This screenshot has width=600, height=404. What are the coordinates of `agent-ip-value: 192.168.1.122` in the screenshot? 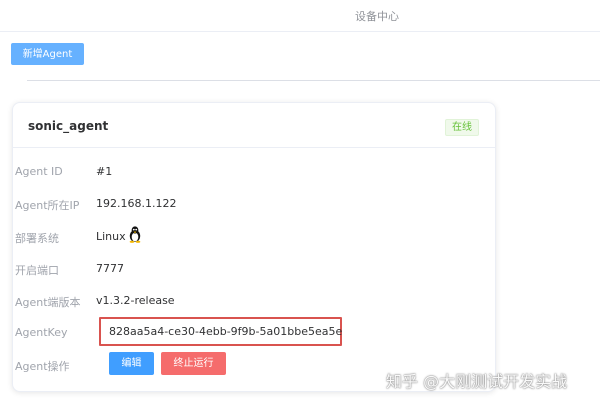 It's located at (136, 203).